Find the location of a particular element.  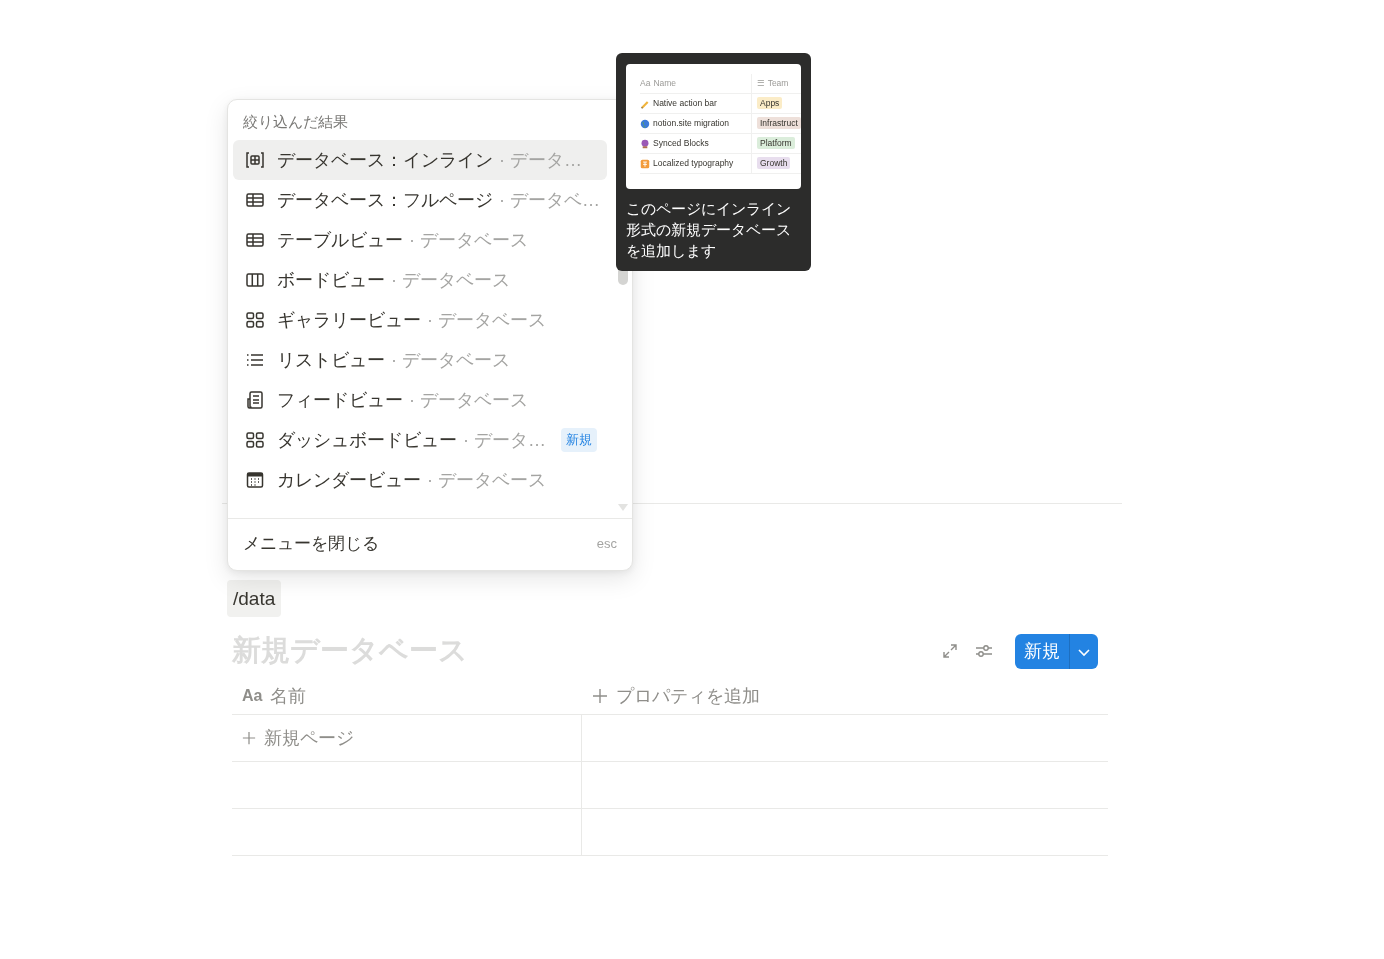

new-badge: 新規 is located at coordinates (579, 440).